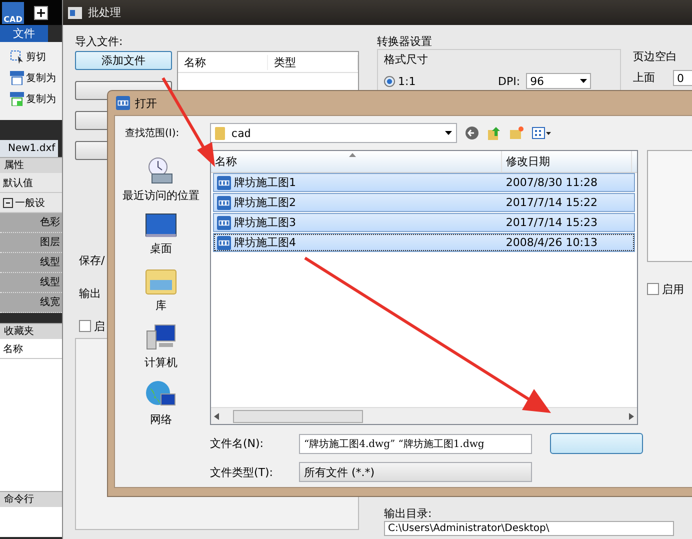  What do you see at coordinates (265, 182) in the screenshot?
I see `file-name: 牌坊施工图1` at bounding box center [265, 182].